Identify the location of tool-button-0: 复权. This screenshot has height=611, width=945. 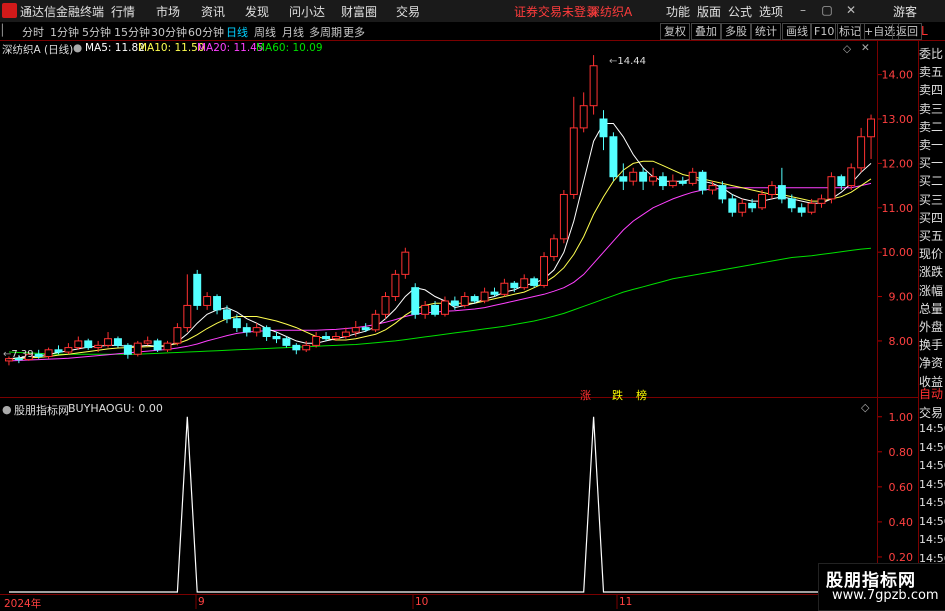
(675, 31).